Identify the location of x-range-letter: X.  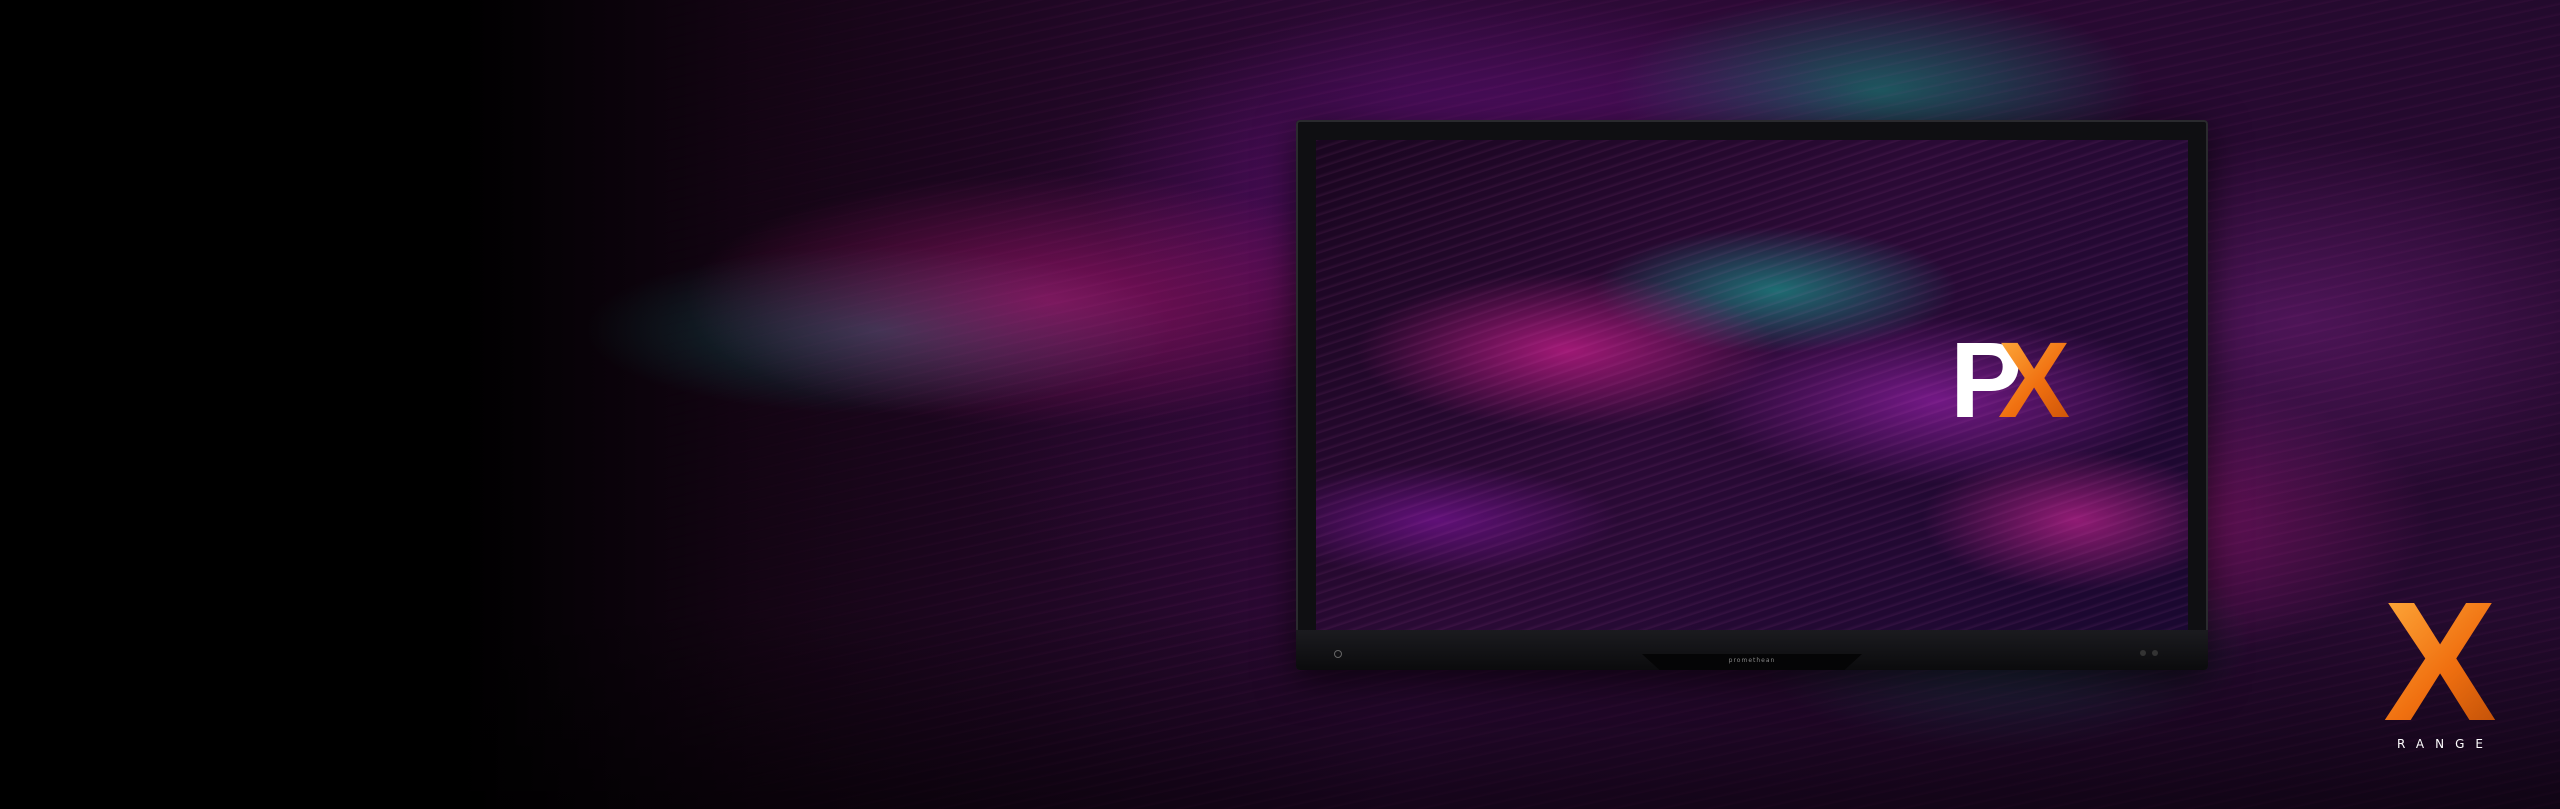
(2440, 662).